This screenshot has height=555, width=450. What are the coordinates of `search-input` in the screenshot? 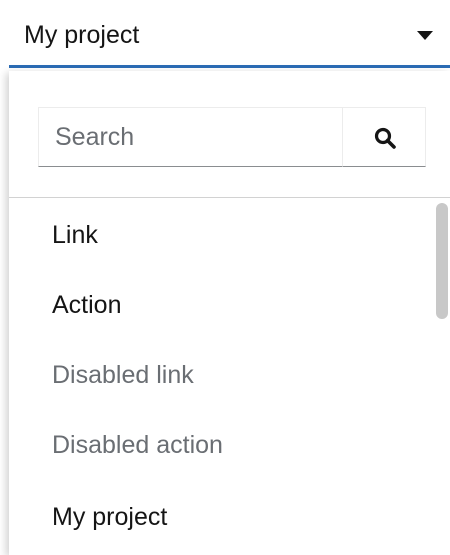 It's located at (190, 137).